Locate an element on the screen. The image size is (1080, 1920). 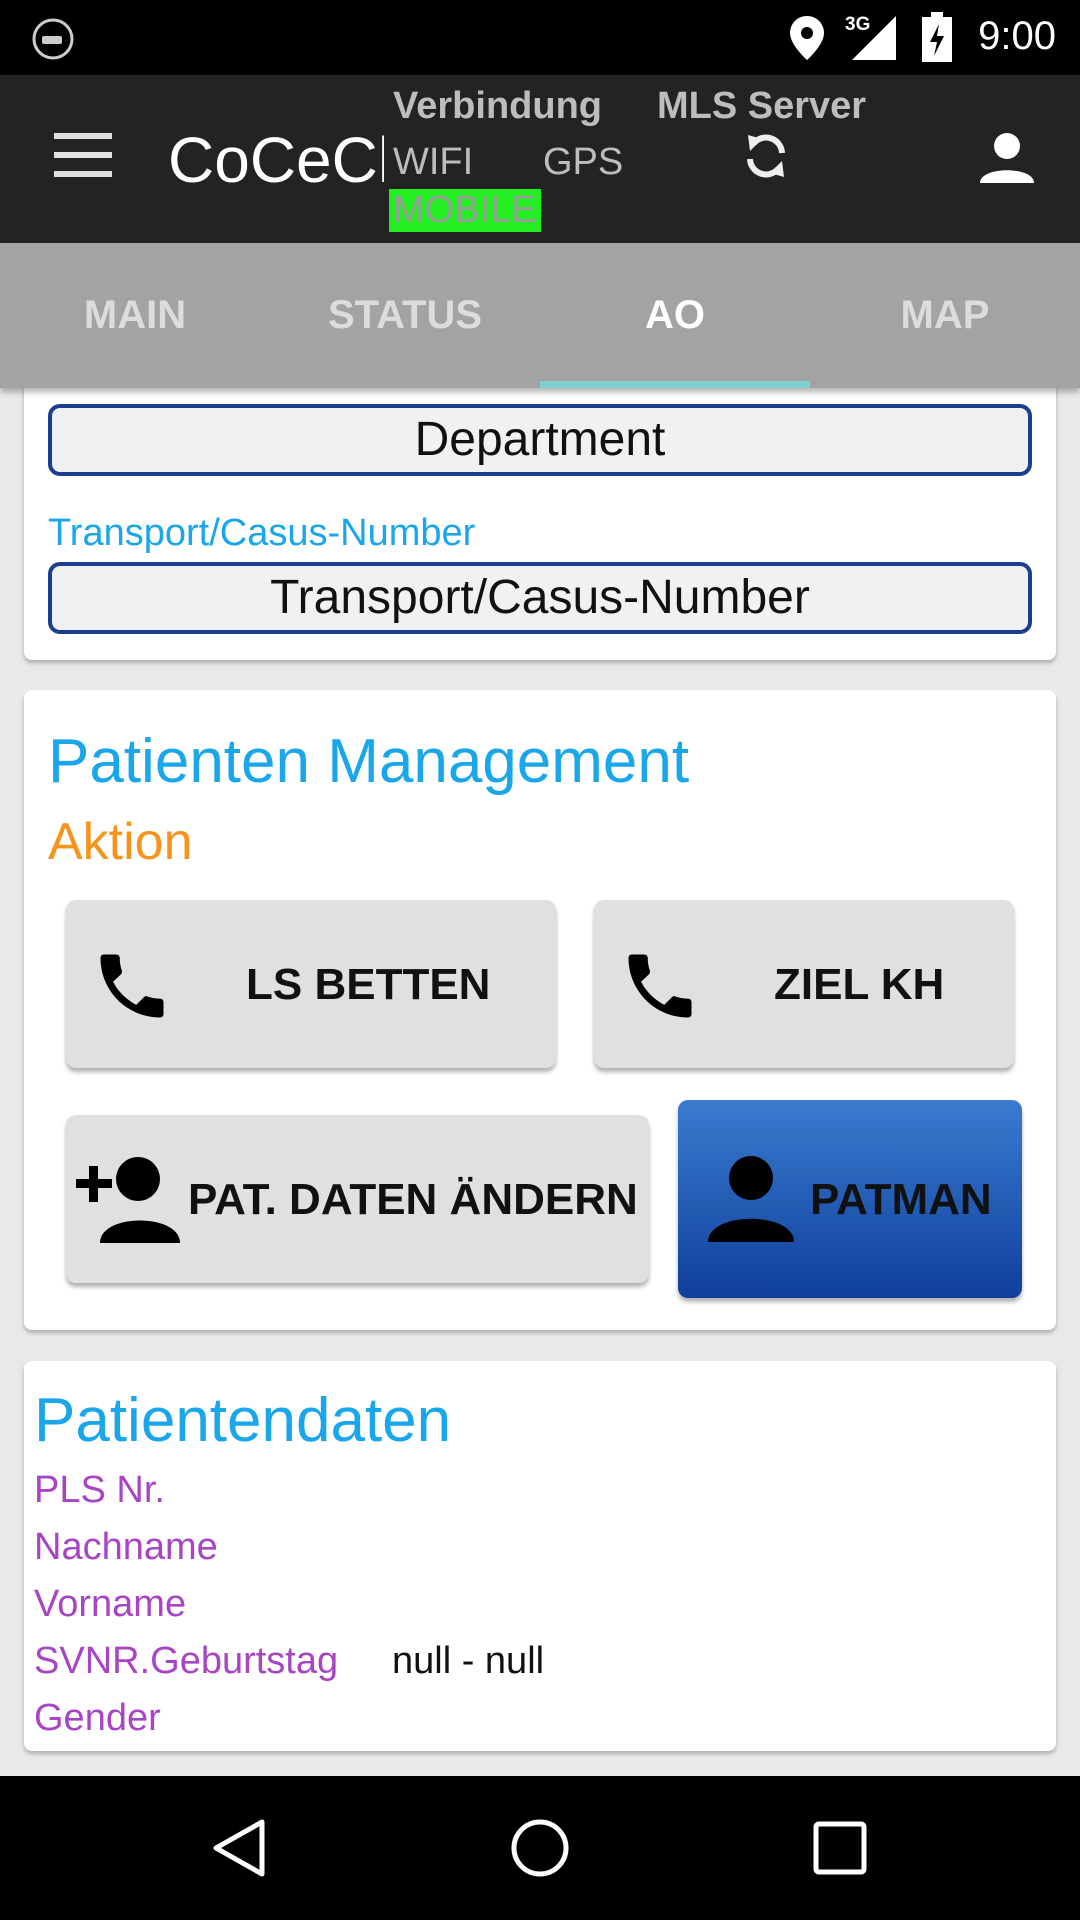
nachname-label: Nachname is located at coordinates (126, 1547).